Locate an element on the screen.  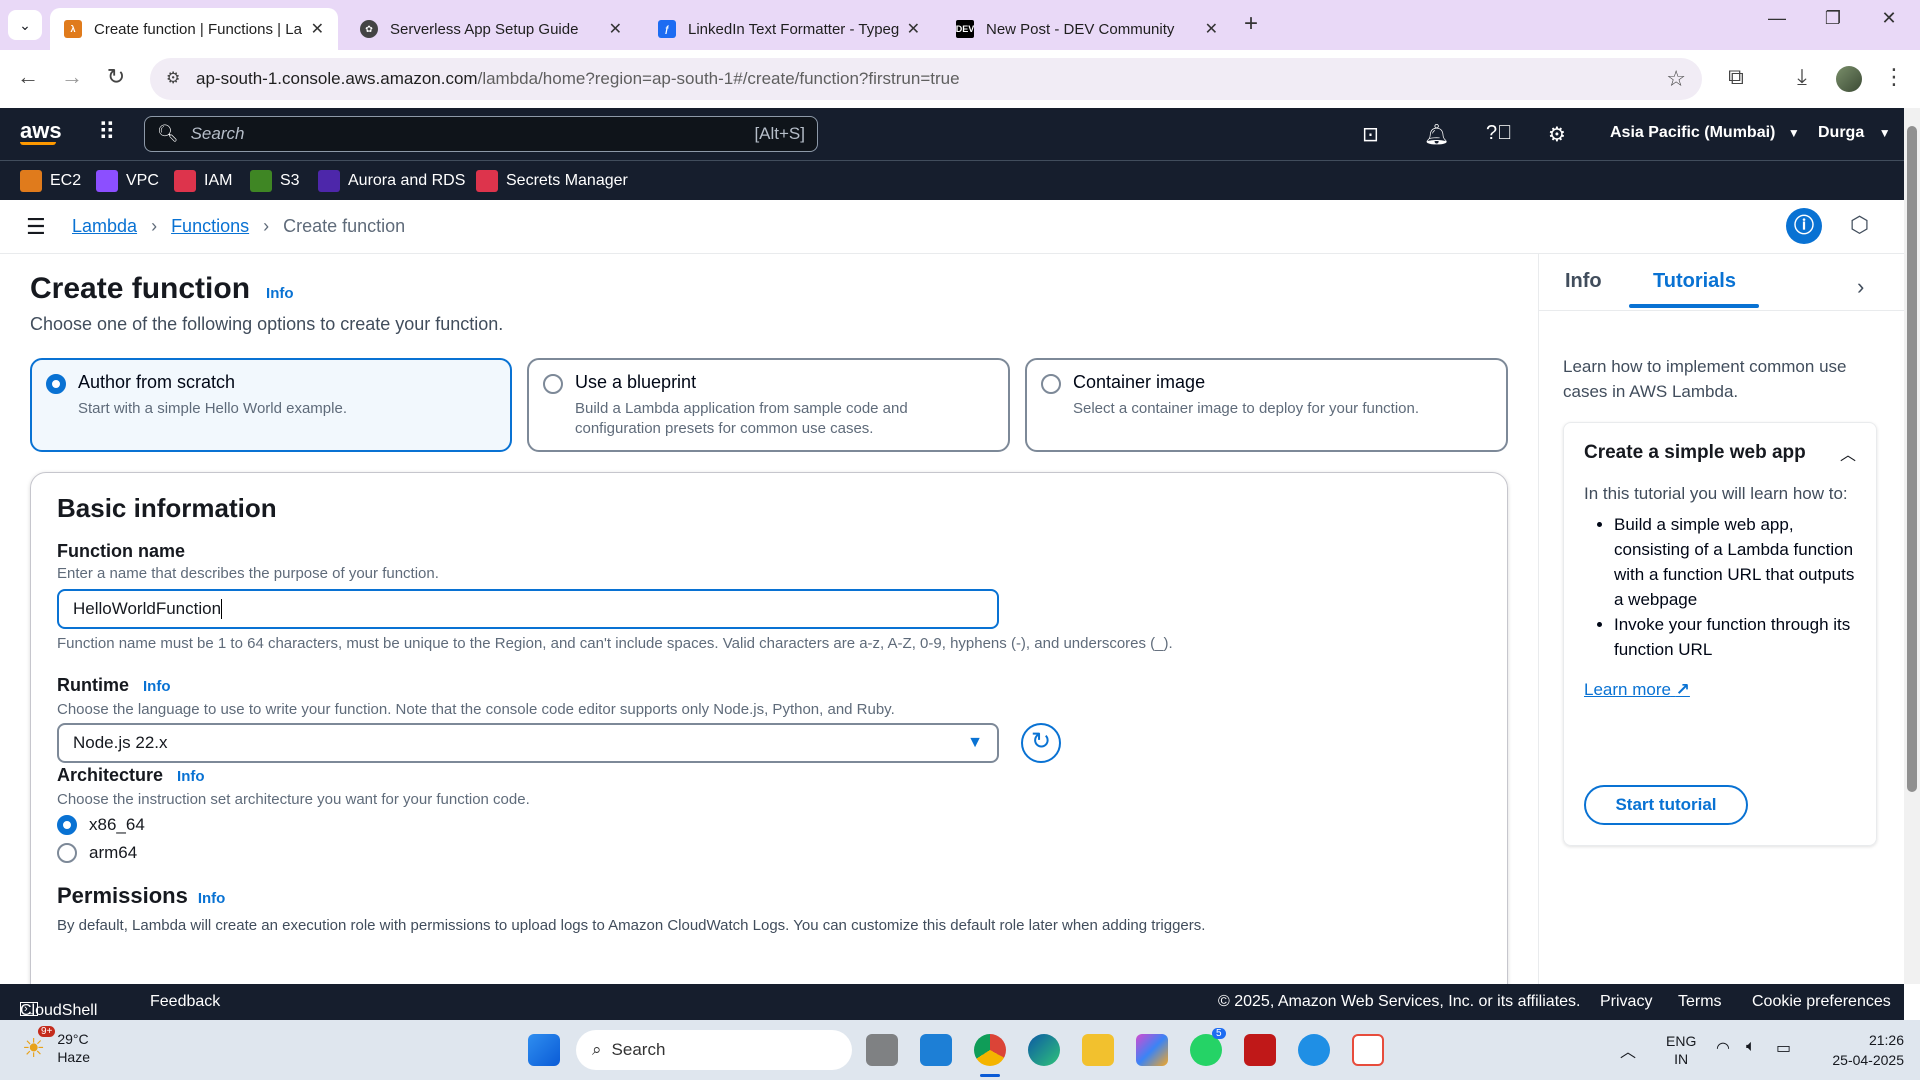
menu-icon: ⋮ is located at coordinates (1894, 77).